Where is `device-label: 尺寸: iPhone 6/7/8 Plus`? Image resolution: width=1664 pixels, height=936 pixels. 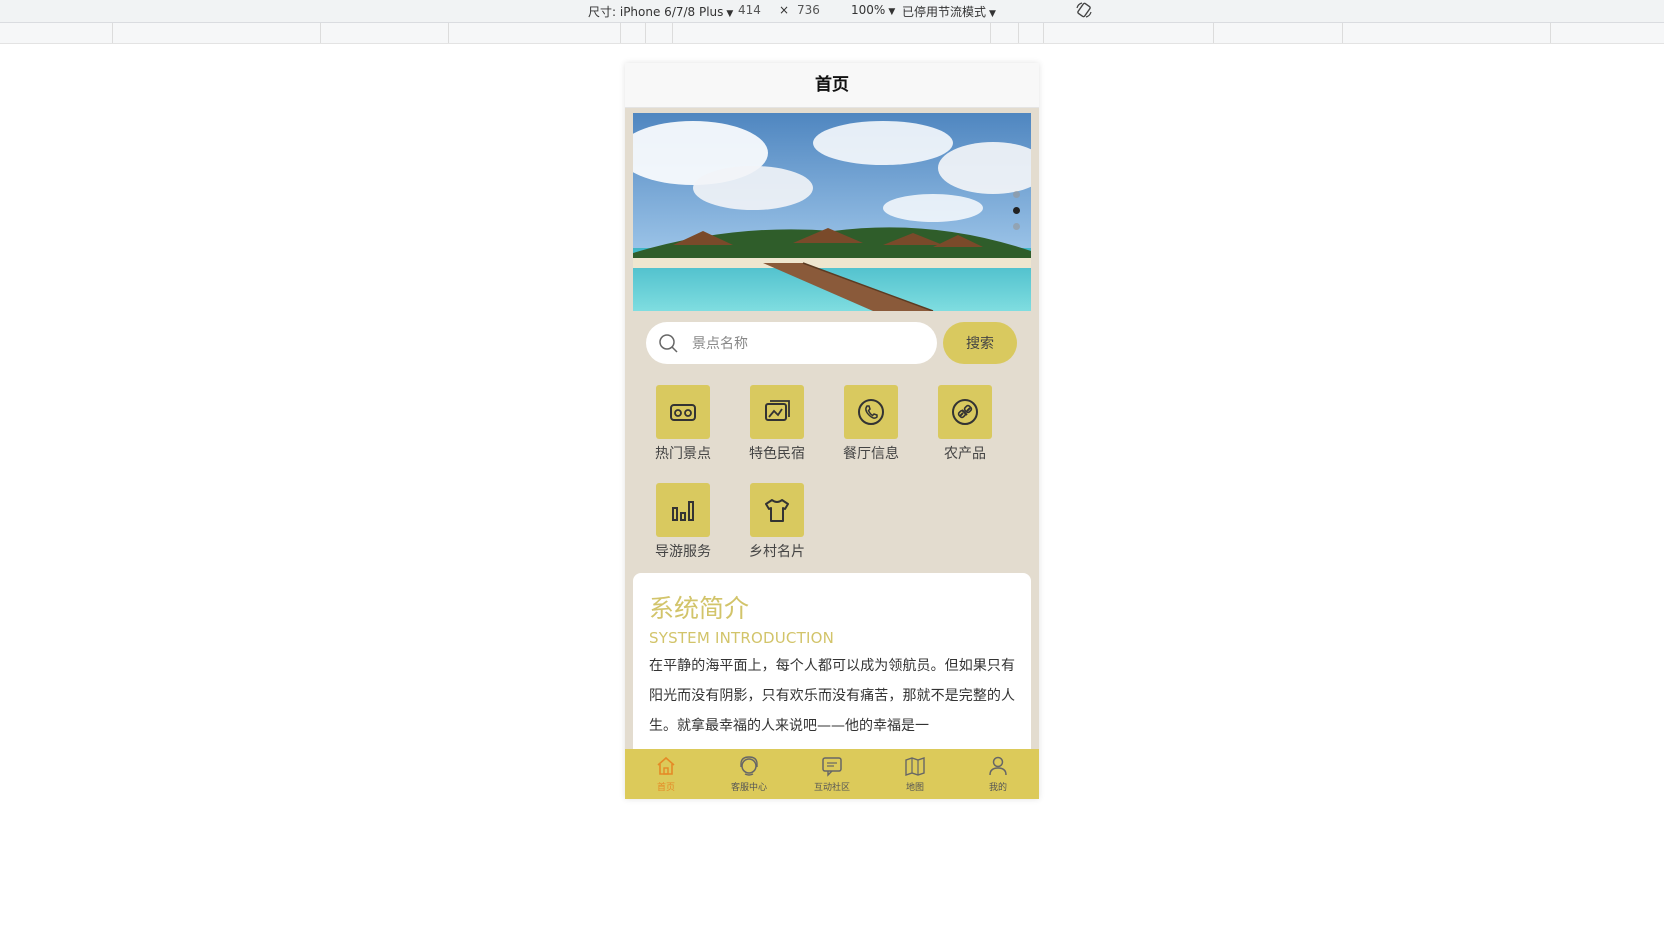 device-label: 尺寸: iPhone 6/7/8 Plus is located at coordinates (656, 12).